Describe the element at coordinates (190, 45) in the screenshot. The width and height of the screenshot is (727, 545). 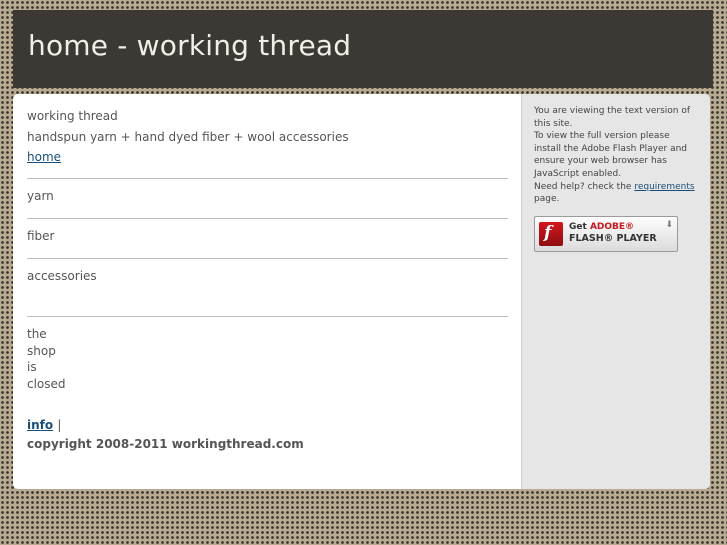
I see `page-title: home - working thread` at that location.